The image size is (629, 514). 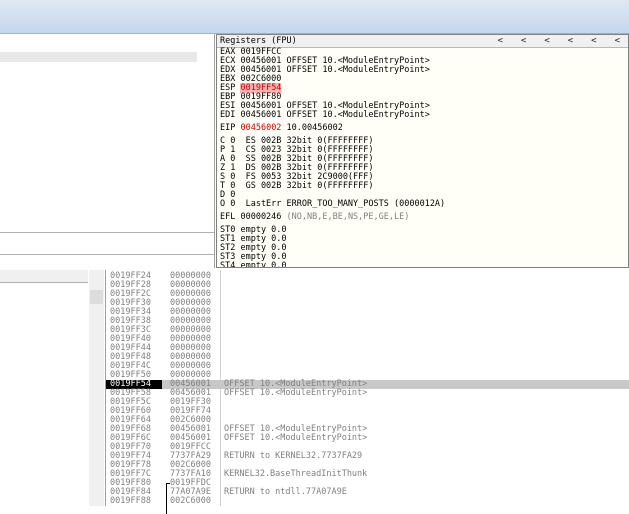 I want to click on stack-row: 0019FF88 002C6000, so click(x=367, y=501).